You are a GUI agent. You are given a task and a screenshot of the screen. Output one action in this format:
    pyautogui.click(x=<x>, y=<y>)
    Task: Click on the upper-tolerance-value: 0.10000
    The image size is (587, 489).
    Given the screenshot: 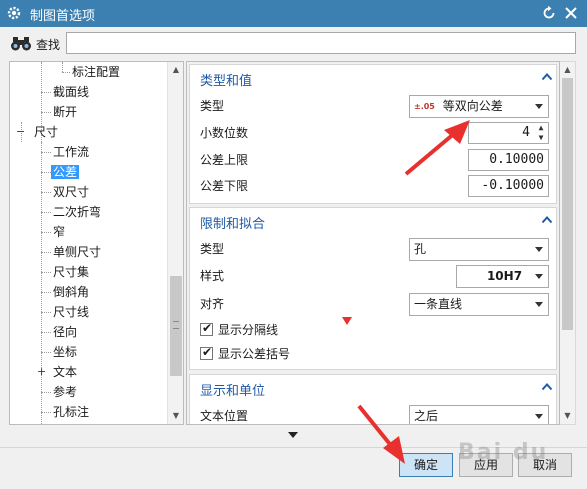 What is the action you would take?
    pyautogui.click(x=516, y=159)
    